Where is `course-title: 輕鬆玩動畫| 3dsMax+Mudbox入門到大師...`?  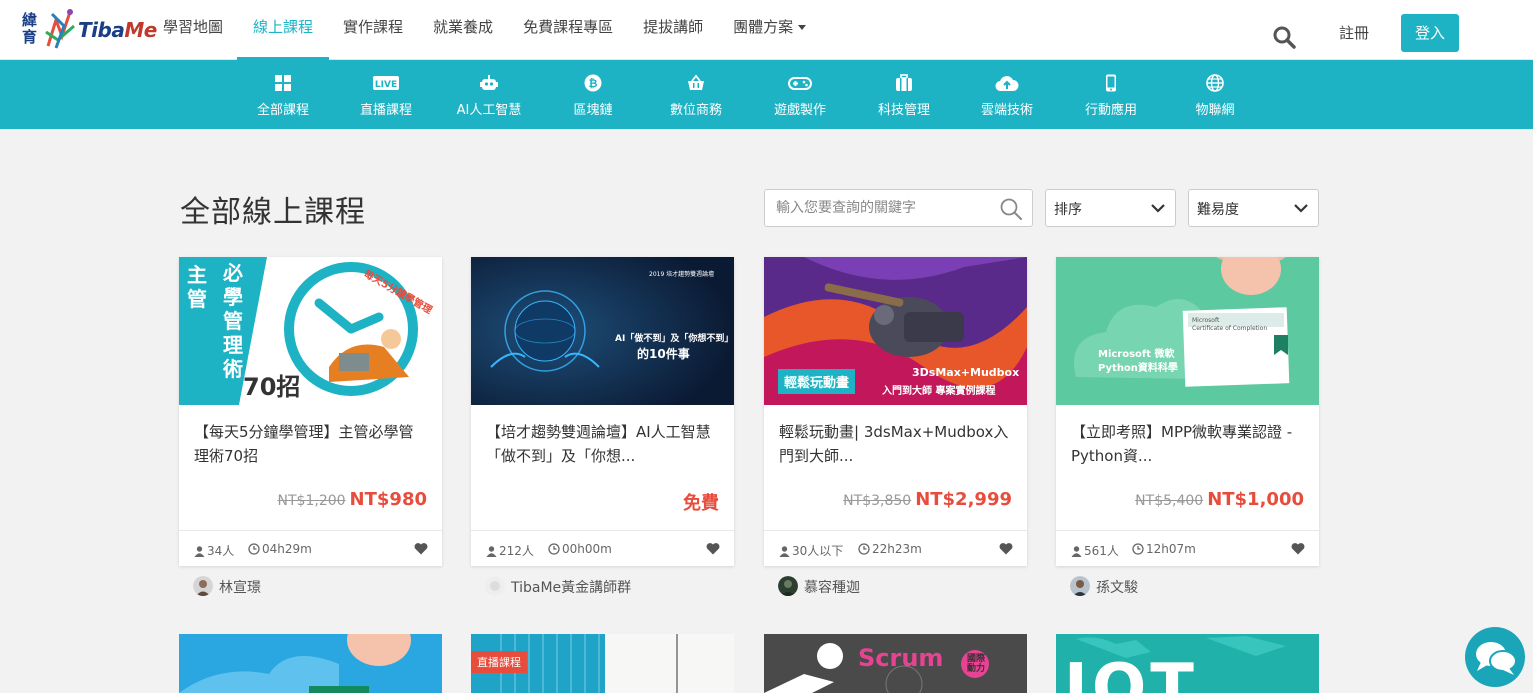
course-title: 輕鬆玩動畫| 3dsMax+Mudbox入門到大師... is located at coordinates (895, 444).